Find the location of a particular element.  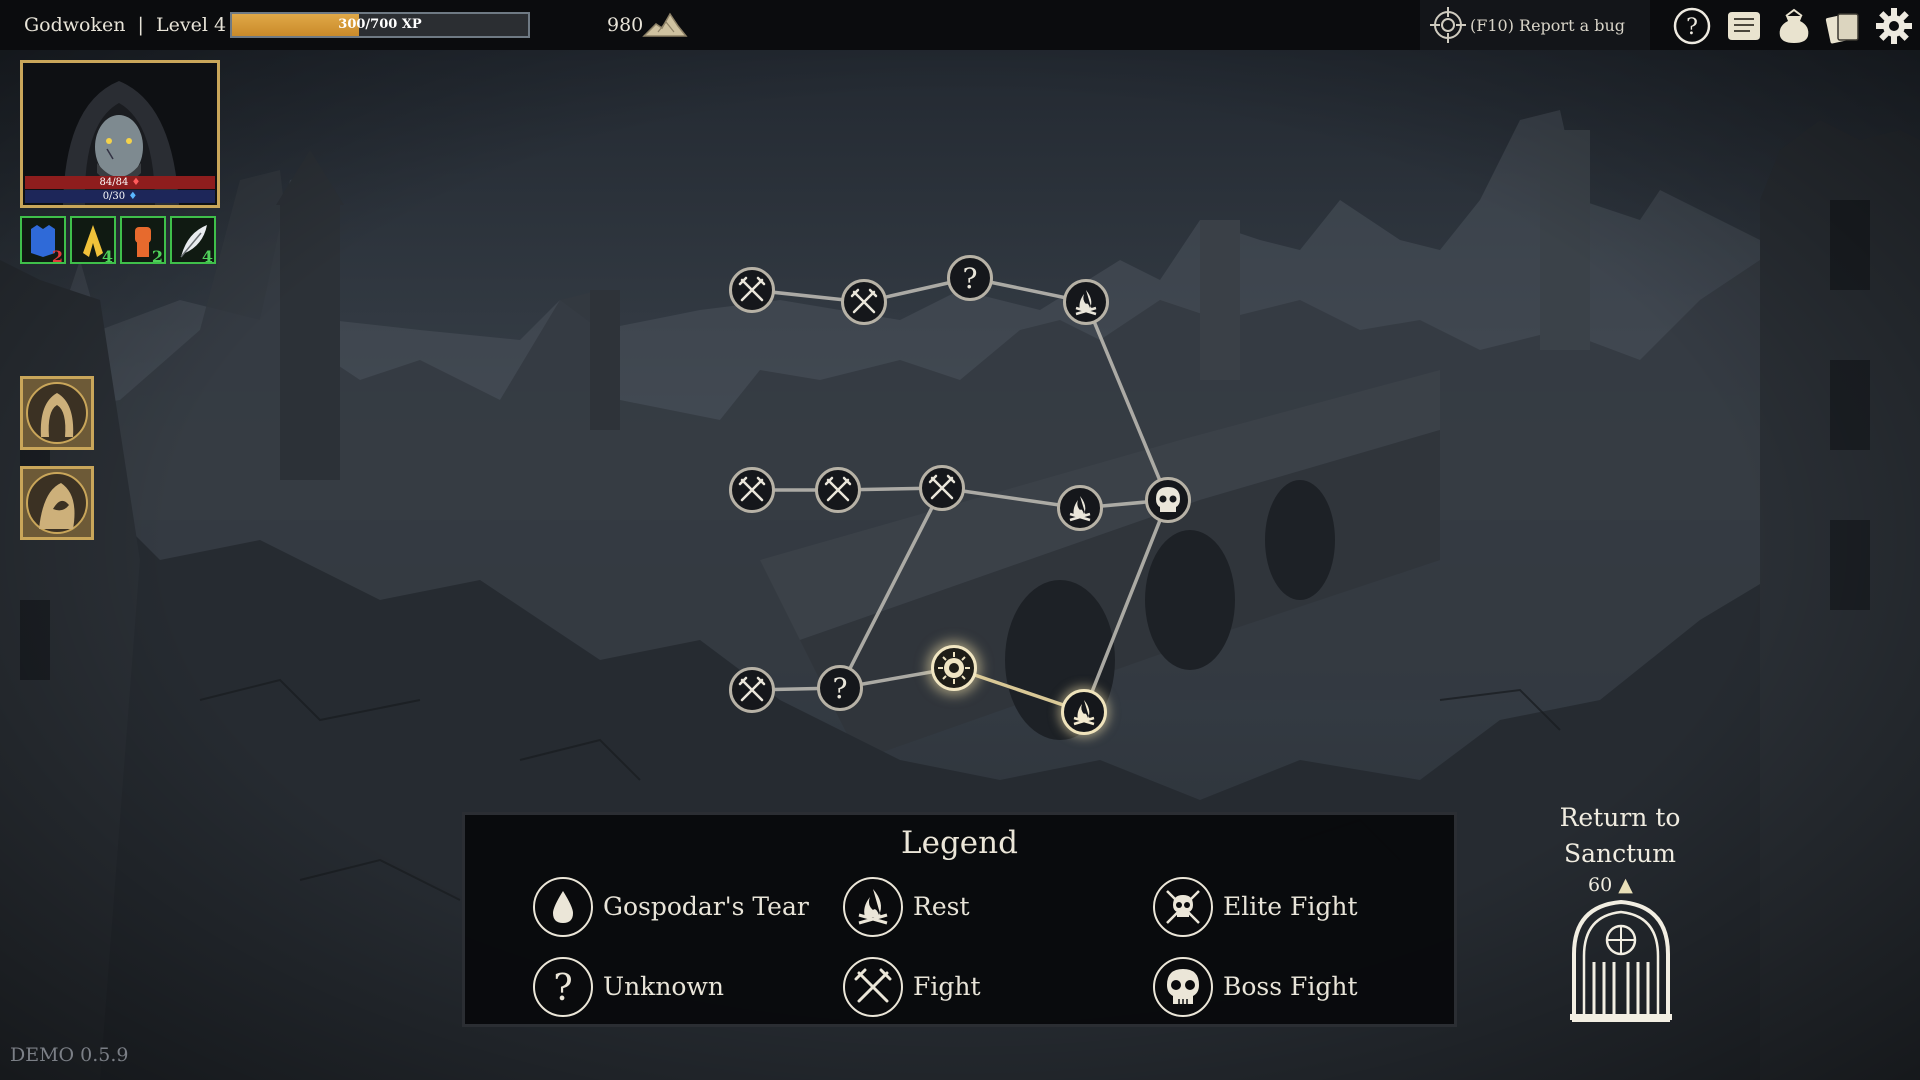

gold-pile-icon: ▲ is located at coordinates (1625, 885).